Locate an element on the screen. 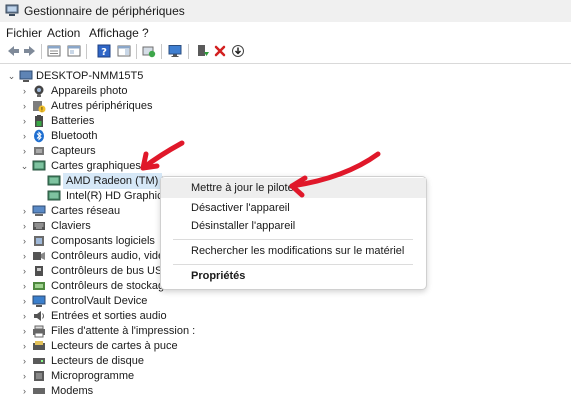 The height and width of the screenshot is (399, 571). modem-icon is located at coordinates (39, 391).